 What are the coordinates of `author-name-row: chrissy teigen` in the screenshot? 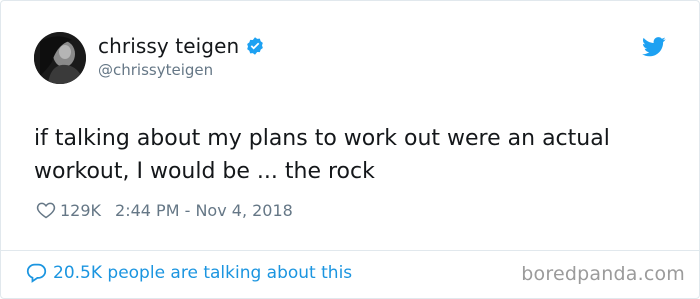 It's located at (181, 46).